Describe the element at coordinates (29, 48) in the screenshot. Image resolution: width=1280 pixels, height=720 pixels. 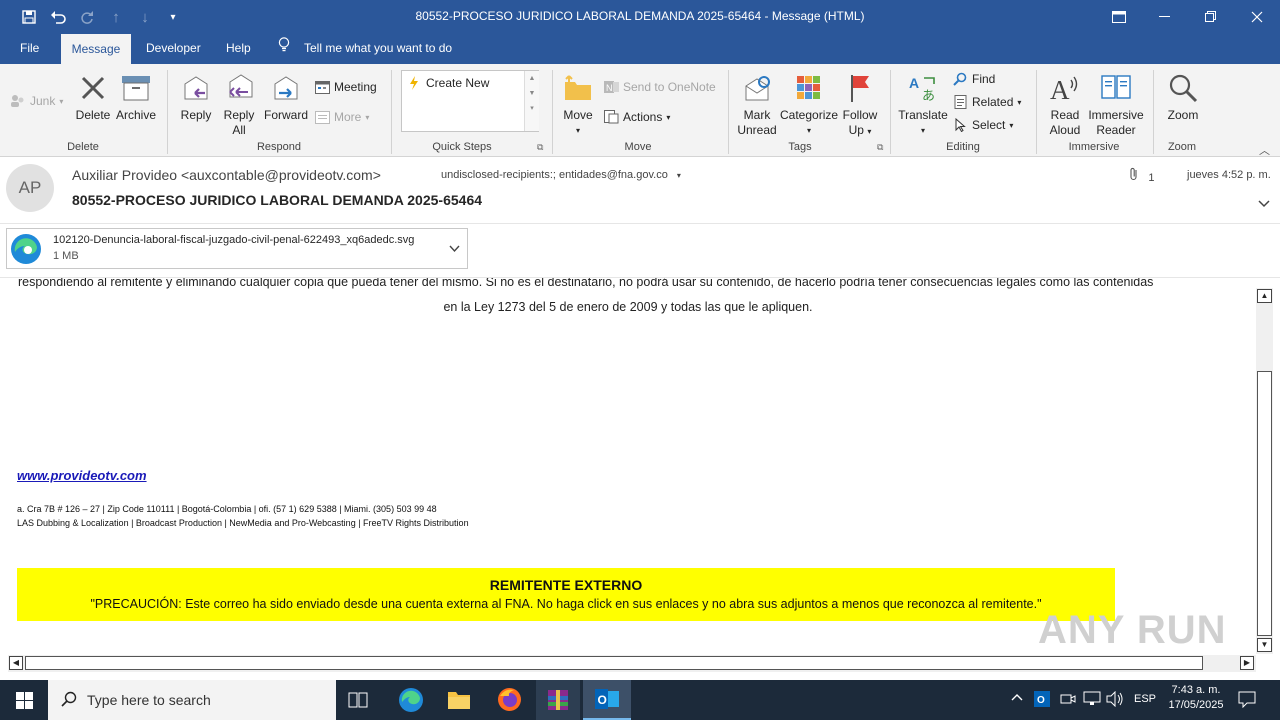
I see `tab-file: File` at that location.